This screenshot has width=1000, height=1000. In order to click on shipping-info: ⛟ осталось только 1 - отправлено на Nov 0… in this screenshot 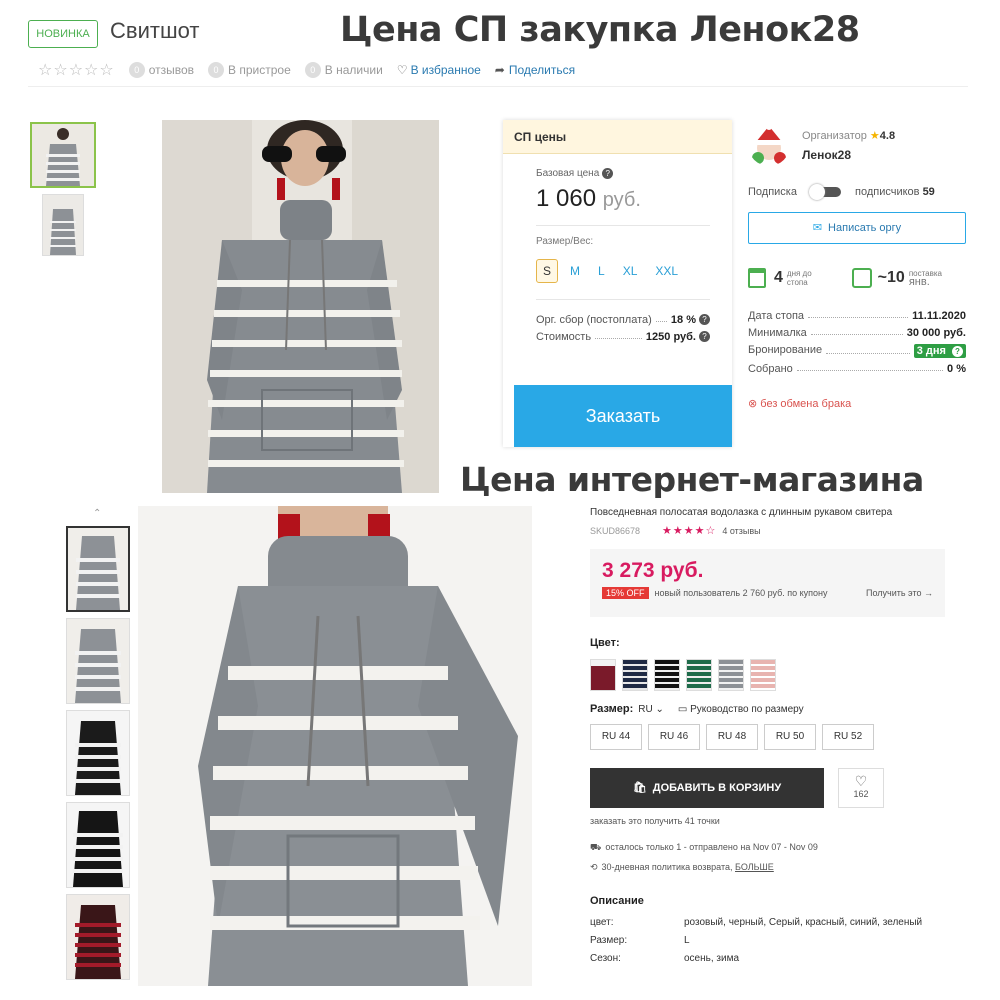, I will do `click(704, 847)`.